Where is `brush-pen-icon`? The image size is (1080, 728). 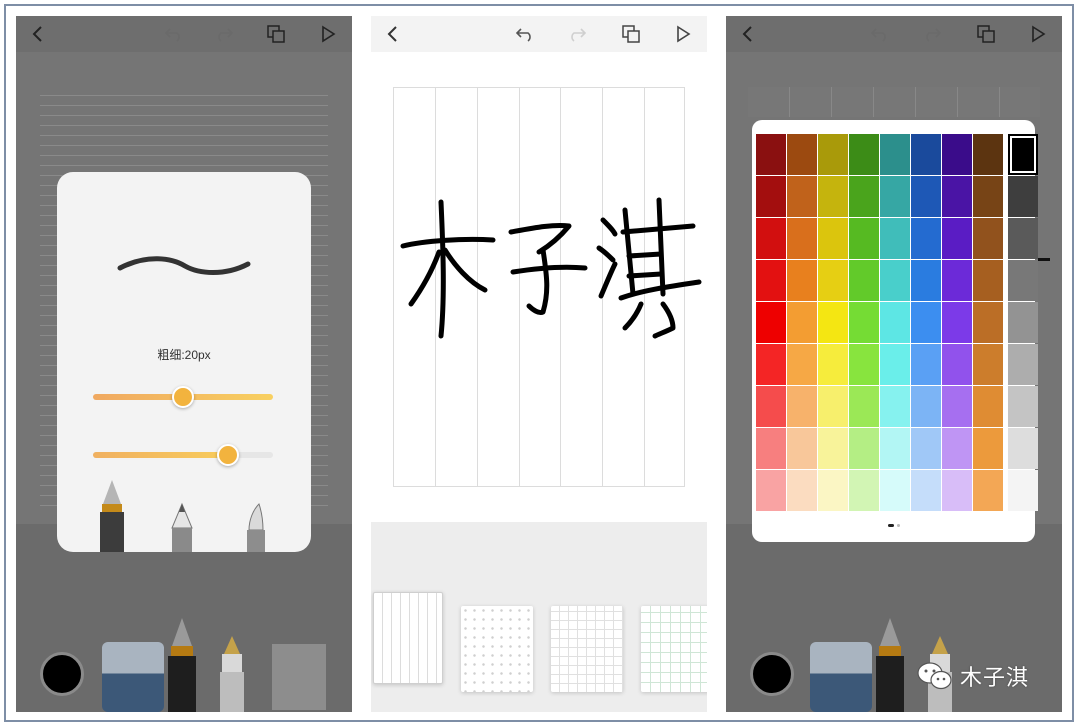 brush-pen-icon is located at coordinates (256, 527).